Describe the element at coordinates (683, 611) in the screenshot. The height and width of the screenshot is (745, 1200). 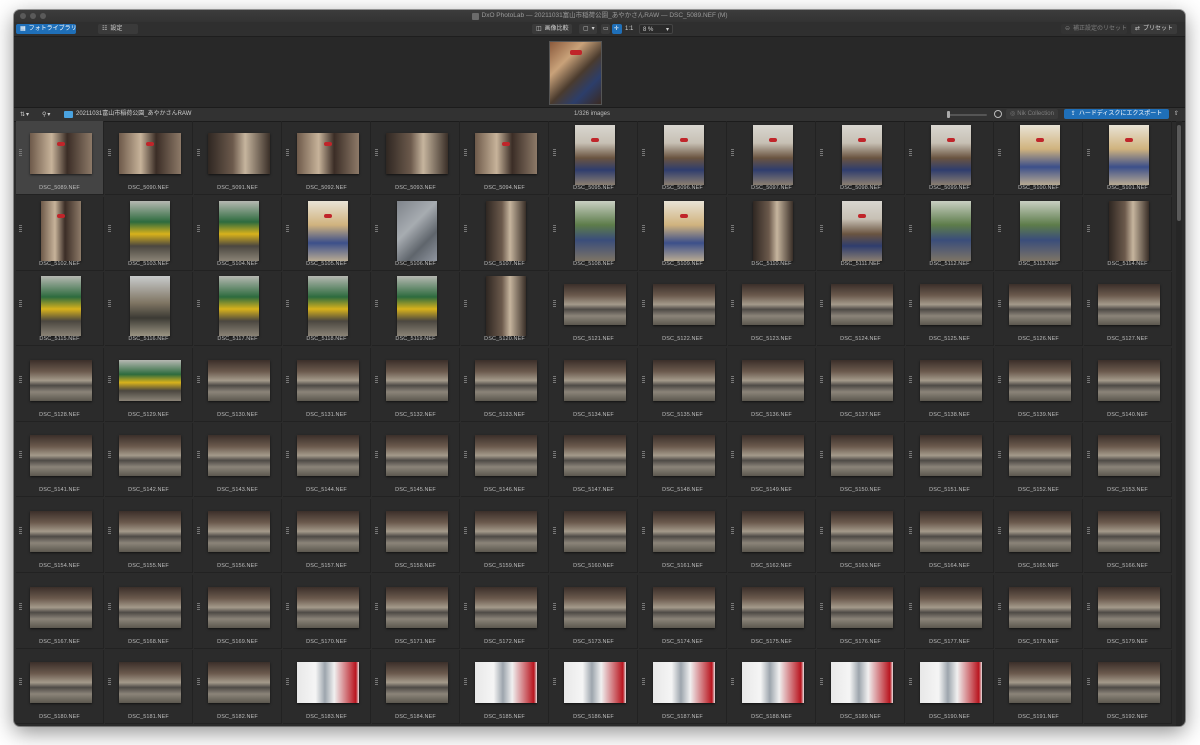
I see `thumbnail-cell: DSC_5174.NEF` at that location.